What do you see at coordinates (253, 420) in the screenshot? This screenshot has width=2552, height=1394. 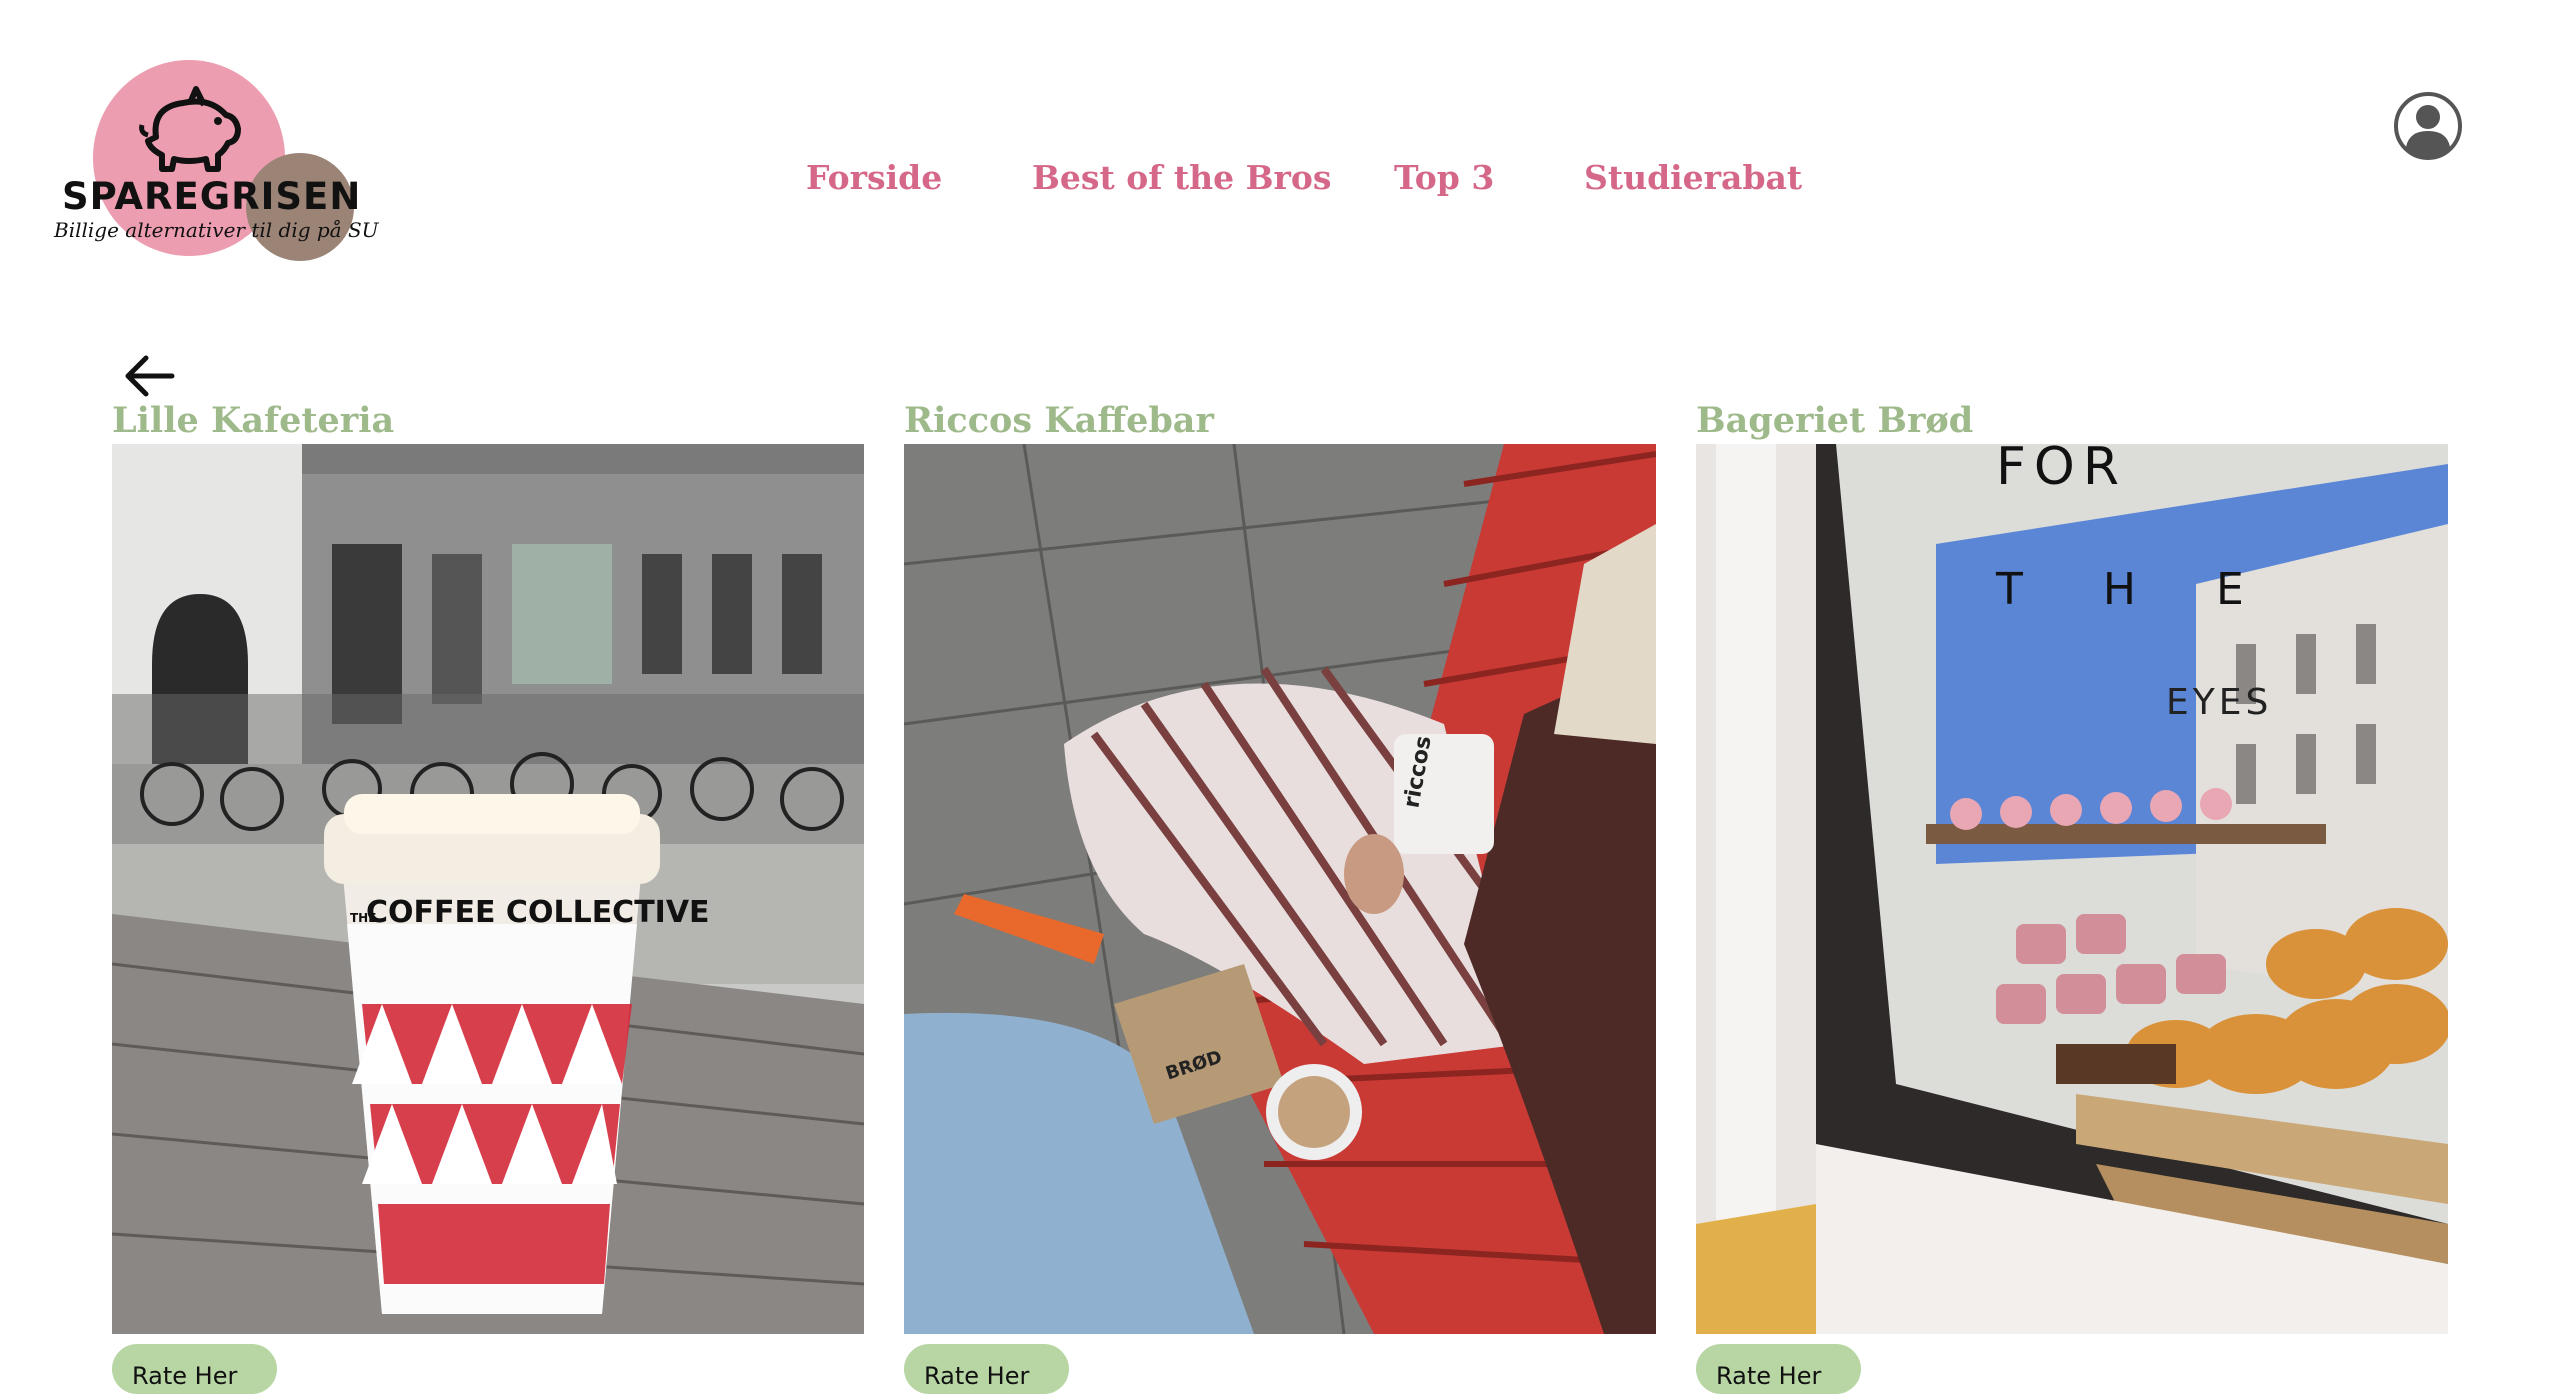 I see `cafe-title: Lille Kafeteria` at bounding box center [253, 420].